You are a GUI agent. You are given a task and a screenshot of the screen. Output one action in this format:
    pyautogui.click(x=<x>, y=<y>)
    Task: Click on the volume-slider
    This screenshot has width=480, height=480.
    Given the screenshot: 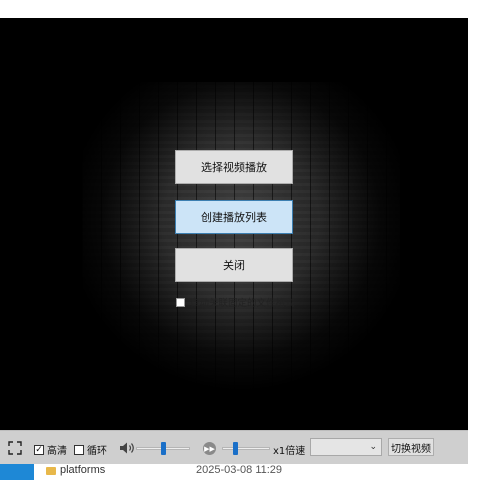 What is the action you would take?
    pyautogui.click(x=163, y=448)
    